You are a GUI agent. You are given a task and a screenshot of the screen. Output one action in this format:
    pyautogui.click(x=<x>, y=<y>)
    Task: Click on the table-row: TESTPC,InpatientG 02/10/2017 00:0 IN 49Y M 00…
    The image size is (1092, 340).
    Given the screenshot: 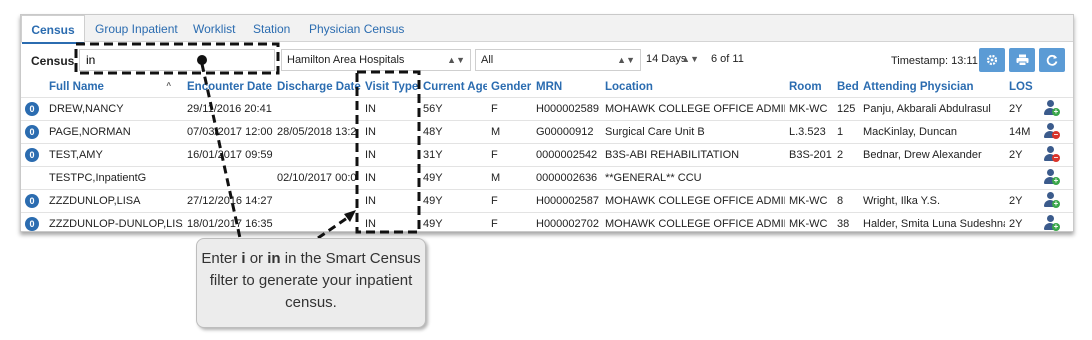 What is the action you would take?
    pyautogui.click(x=547, y=178)
    